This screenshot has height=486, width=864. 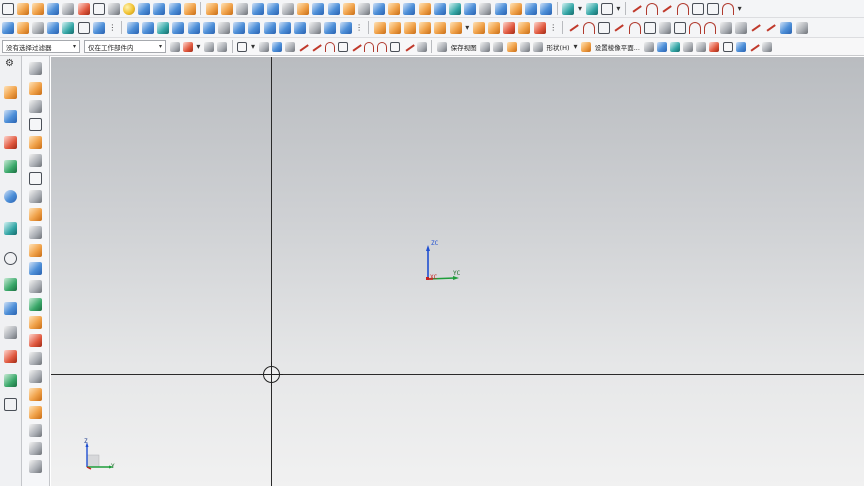 I want to click on manufacturing-wizard-icon, so click(x=10, y=332).